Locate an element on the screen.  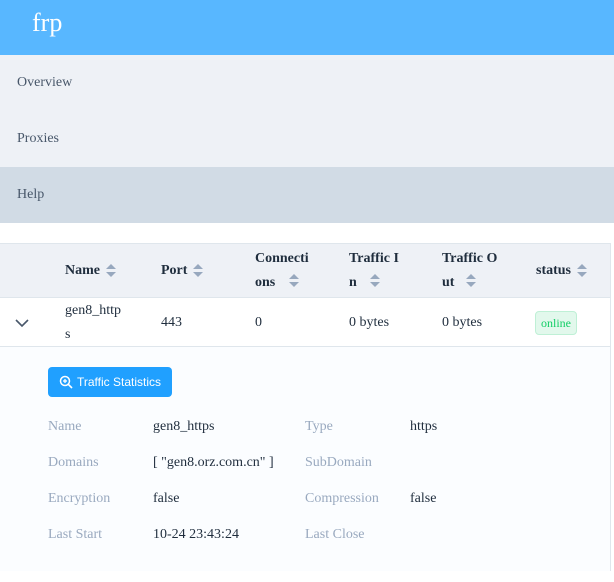
detail-value-encryption: false is located at coordinates (166, 498).